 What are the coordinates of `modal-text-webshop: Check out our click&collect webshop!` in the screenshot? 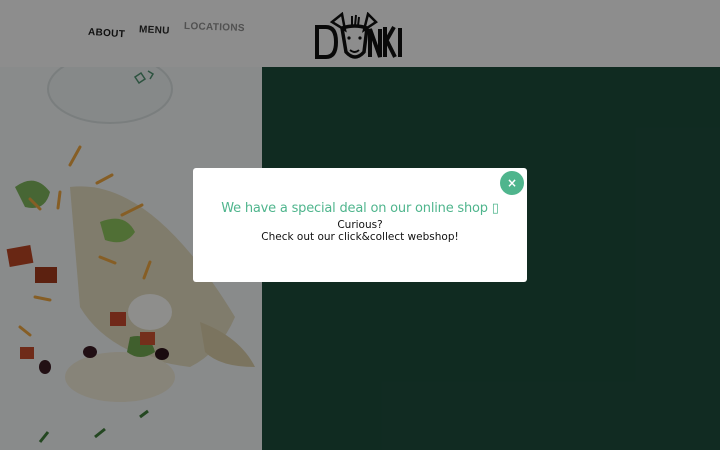 It's located at (360, 237).